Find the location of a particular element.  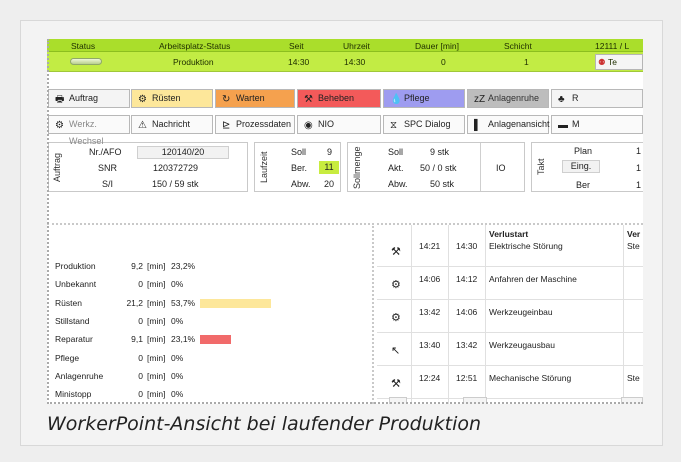

status-icon: ⚙ is located at coordinates (142, 99).